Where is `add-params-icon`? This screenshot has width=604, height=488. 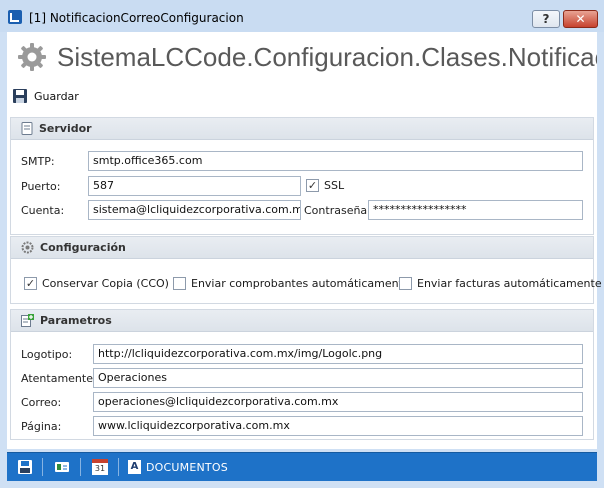 add-params-icon is located at coordinates (27, 320).